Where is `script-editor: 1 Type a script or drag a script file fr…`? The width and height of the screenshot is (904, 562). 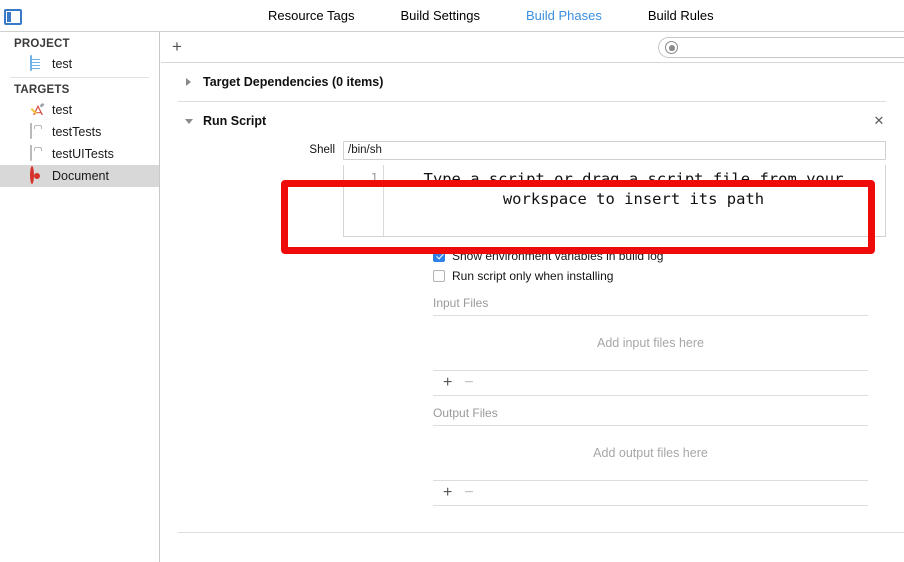
script-editor: 1 Type a script or drag a script file fr… is located at coordinates (614, 201).